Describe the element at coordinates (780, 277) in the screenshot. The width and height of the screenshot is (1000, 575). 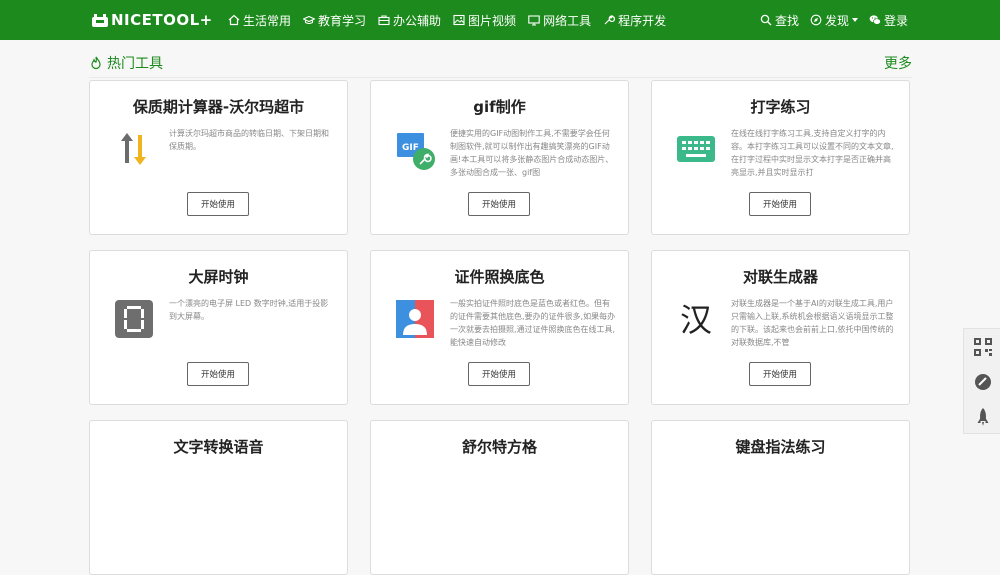
I see `card-title: 对联生成器` at that location.